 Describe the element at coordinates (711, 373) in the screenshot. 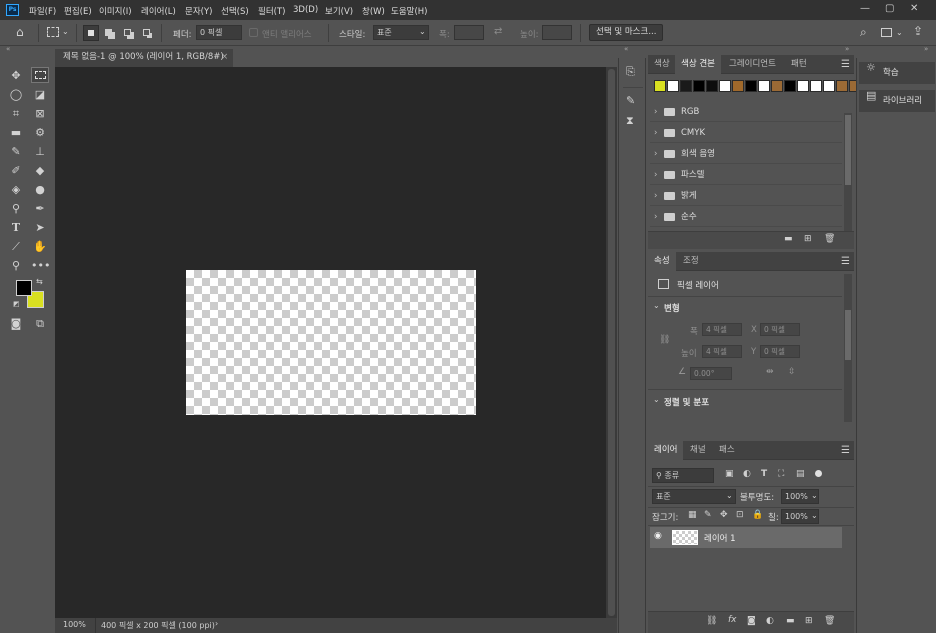

I see `angle-field: 0.00°` at that location.